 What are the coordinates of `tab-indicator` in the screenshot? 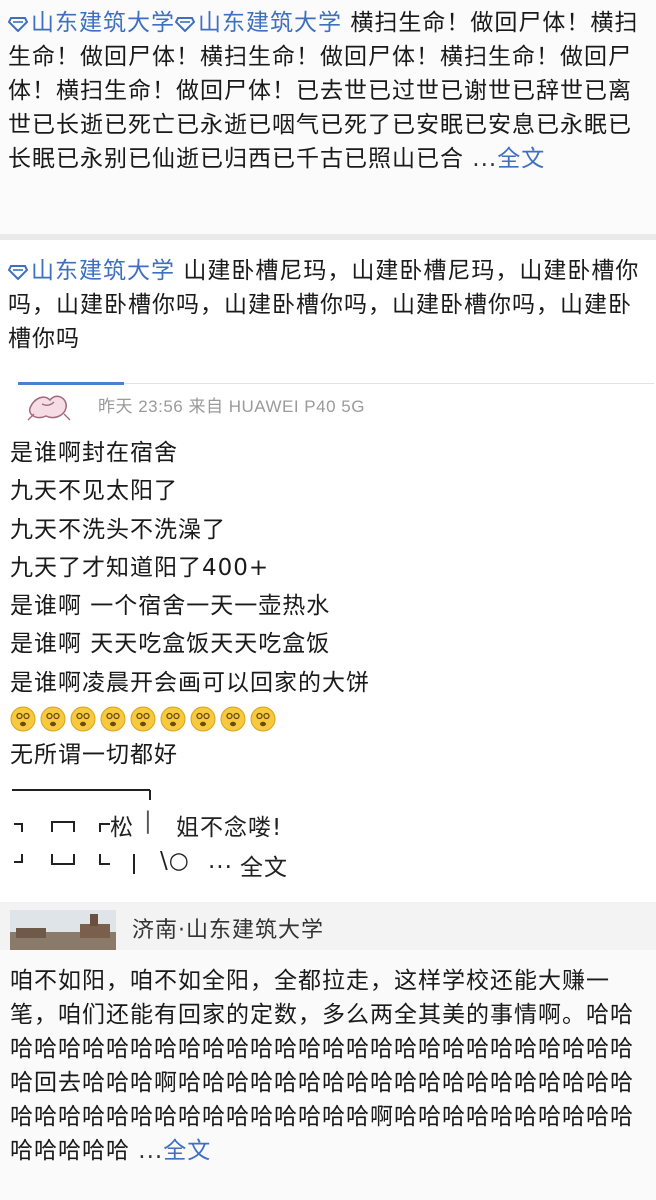 It's located at (71, 383).